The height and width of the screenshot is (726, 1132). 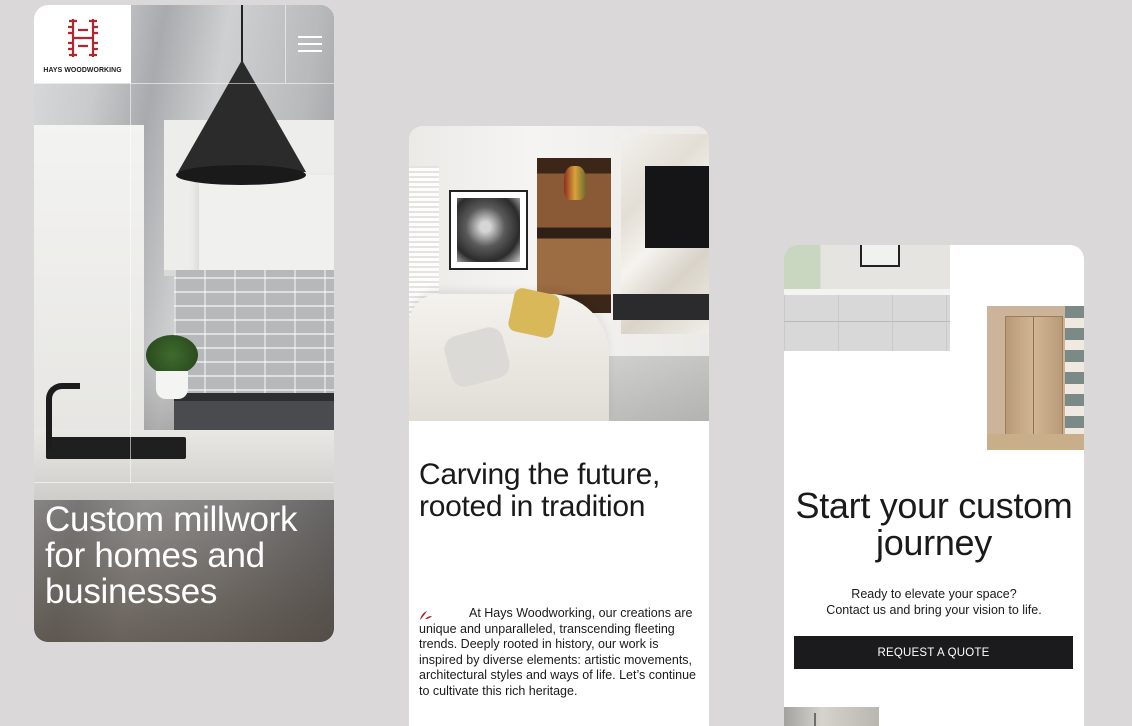 I want to click on brand-logo: HAYS WOODWORKING, so click(x=82, y=44).